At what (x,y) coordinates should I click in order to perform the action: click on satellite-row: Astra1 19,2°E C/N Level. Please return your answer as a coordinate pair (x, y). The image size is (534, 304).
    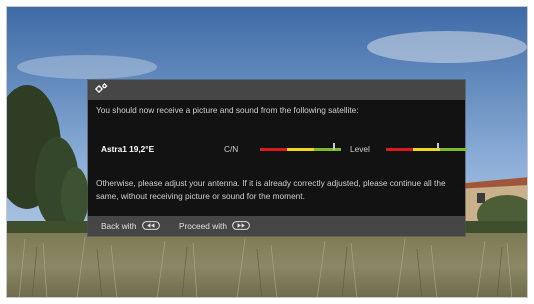
    Looking at the image, I should click on (277, 149).